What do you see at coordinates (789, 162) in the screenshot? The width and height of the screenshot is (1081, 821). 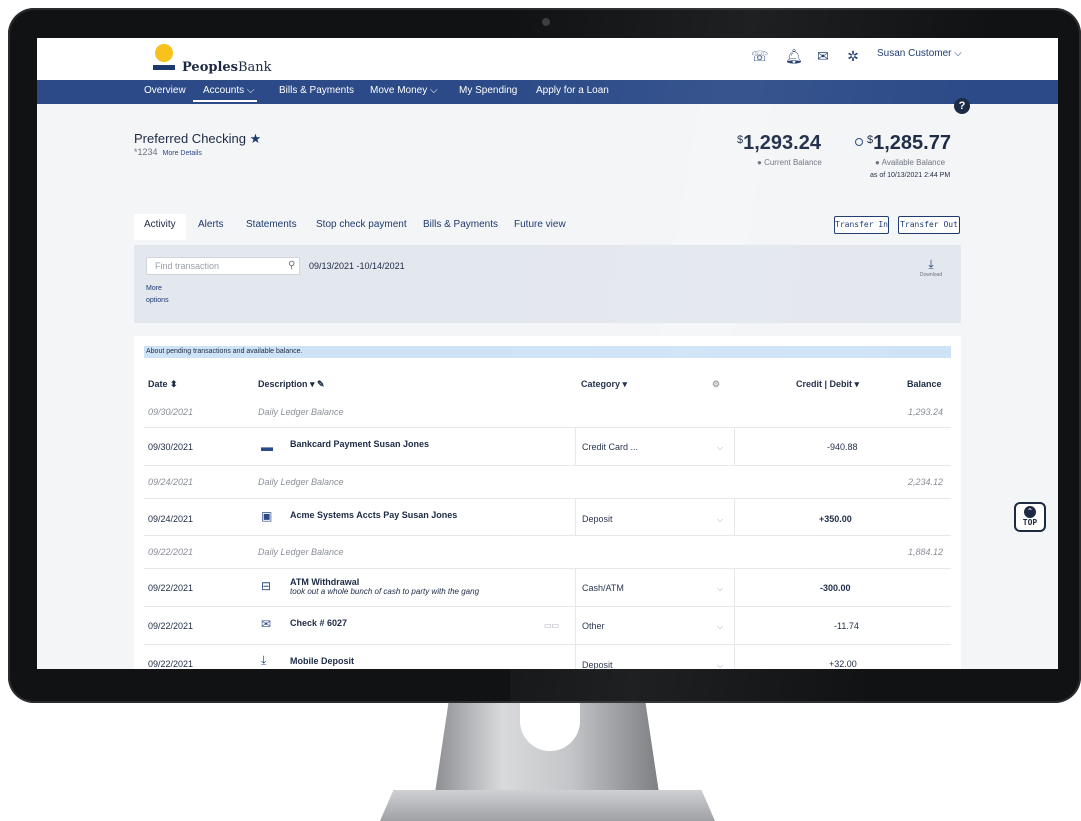 I see `current-balance-label: ● Current Balance` at bounding box center [789, 162].